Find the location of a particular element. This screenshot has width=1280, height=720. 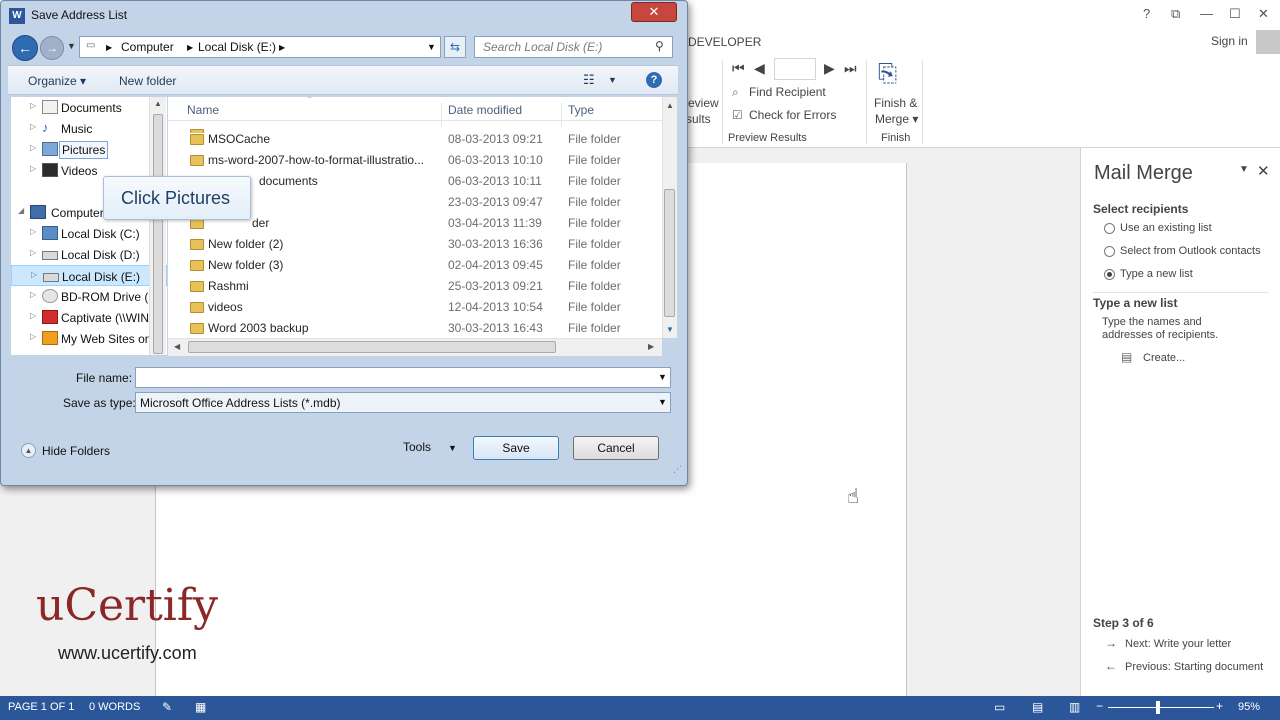

scroll-left-icon: ◀ is located at coordinates (177, 346).